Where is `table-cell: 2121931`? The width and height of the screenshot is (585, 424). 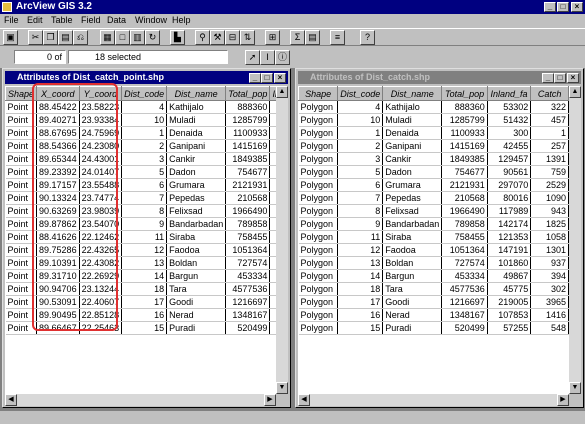
table-cell: 2121931 is located at coordinates (464, 185).